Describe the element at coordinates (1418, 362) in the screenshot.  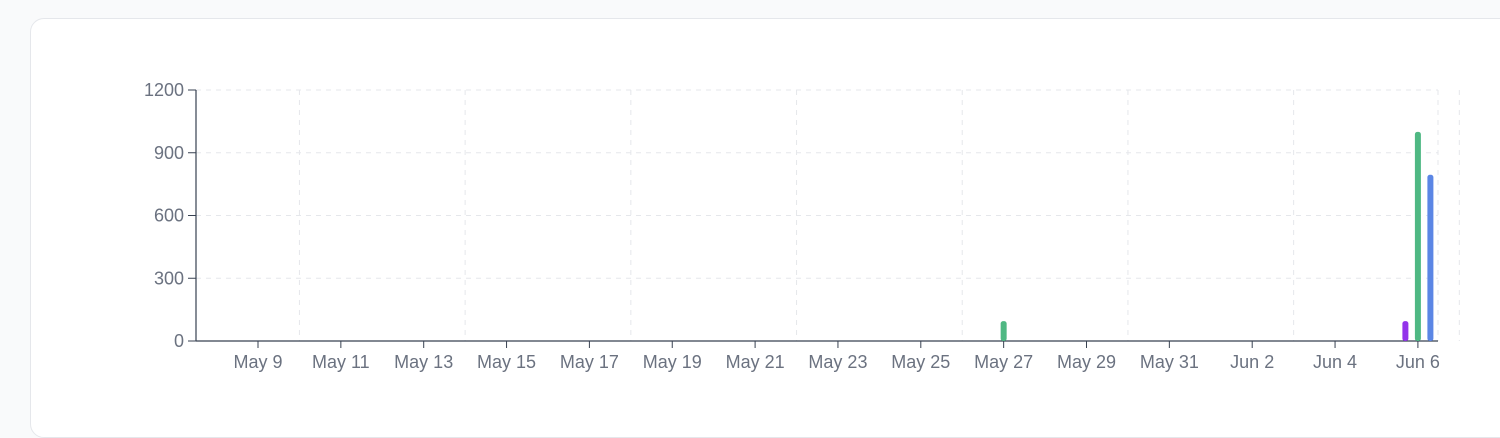
I see `x-tick-label: Jun 6` at that location.